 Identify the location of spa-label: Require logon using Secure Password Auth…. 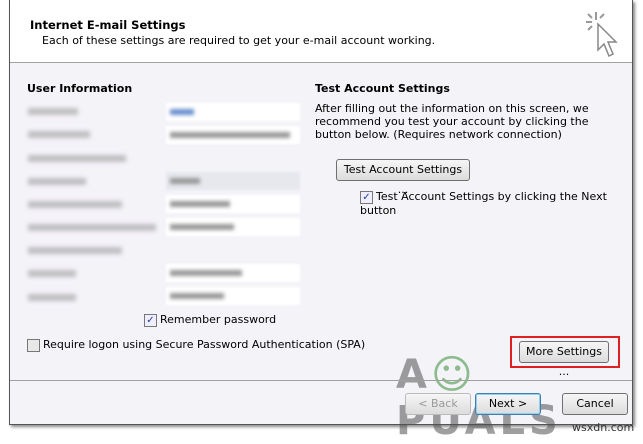
(204, 344).